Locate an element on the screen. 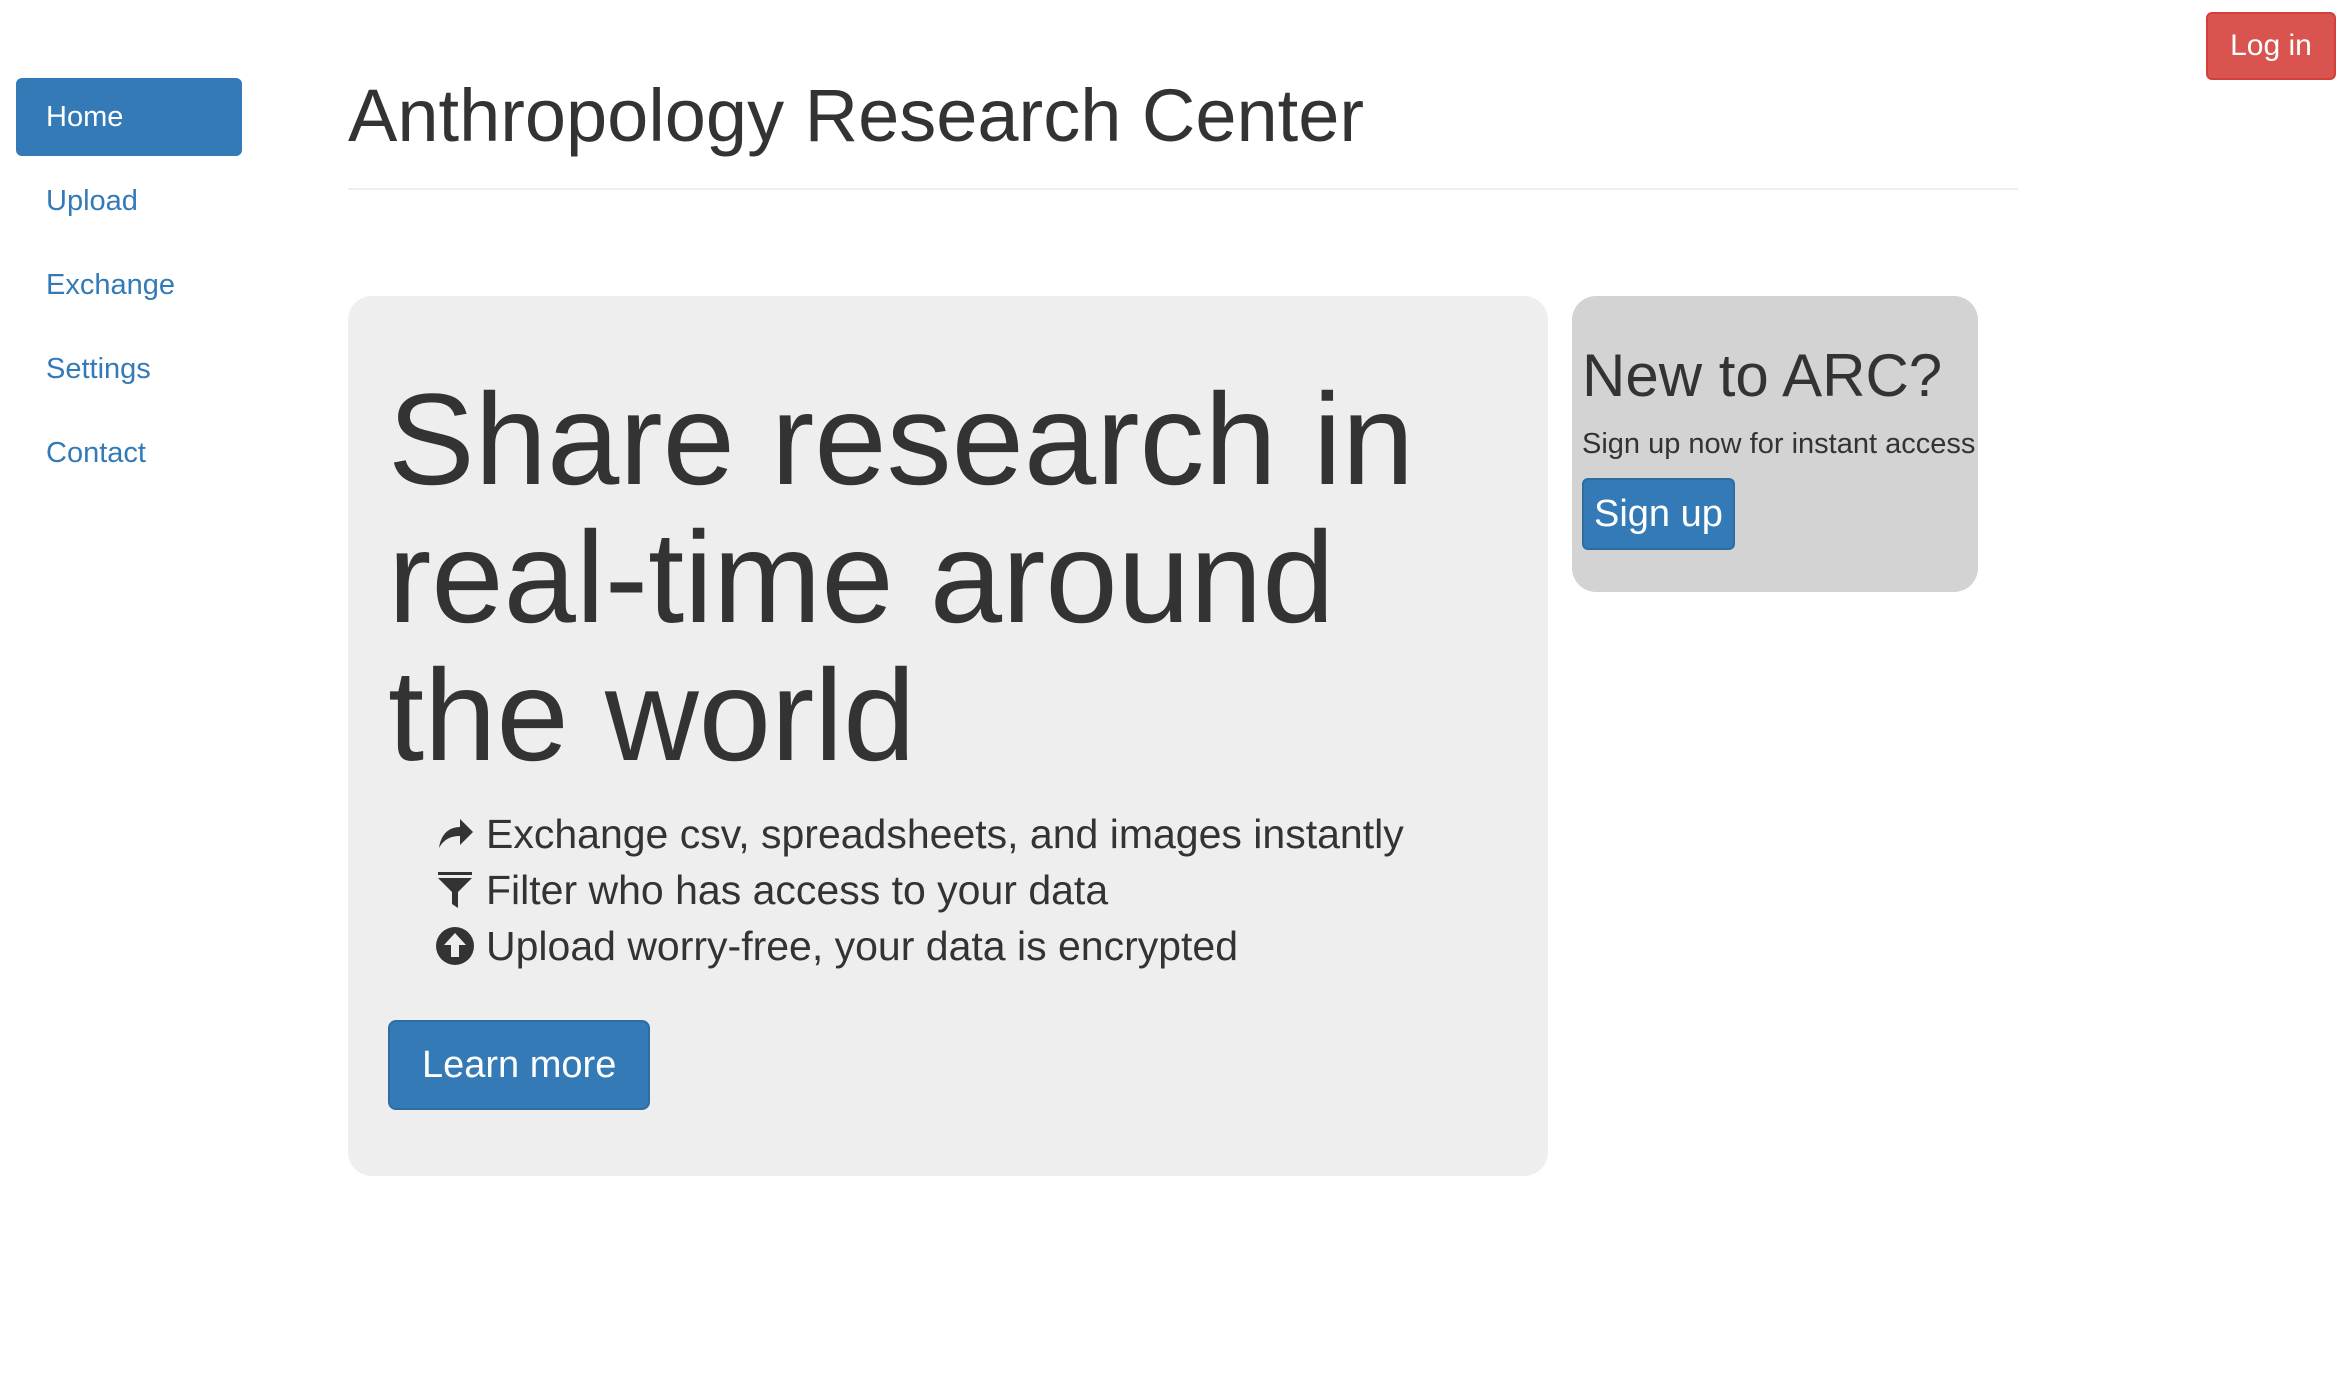 This screenshot has height=1388, width=2352. feature-item: Filter who has access to your data is located at coordinates (971, 890).